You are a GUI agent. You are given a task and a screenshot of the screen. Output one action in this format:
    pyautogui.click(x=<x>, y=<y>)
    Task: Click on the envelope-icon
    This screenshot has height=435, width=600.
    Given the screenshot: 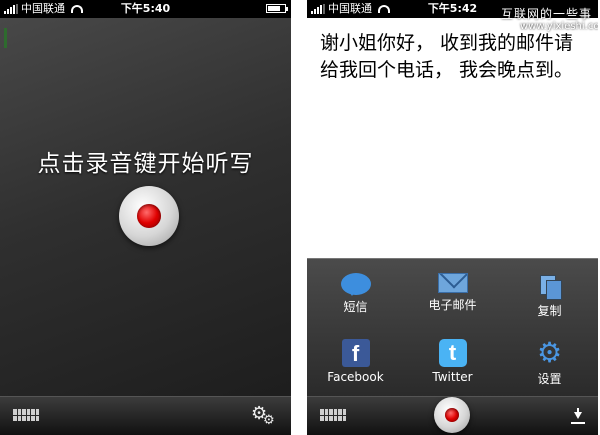 What is the action you would take?
    pyautogui.click(x=452, y=283)
    